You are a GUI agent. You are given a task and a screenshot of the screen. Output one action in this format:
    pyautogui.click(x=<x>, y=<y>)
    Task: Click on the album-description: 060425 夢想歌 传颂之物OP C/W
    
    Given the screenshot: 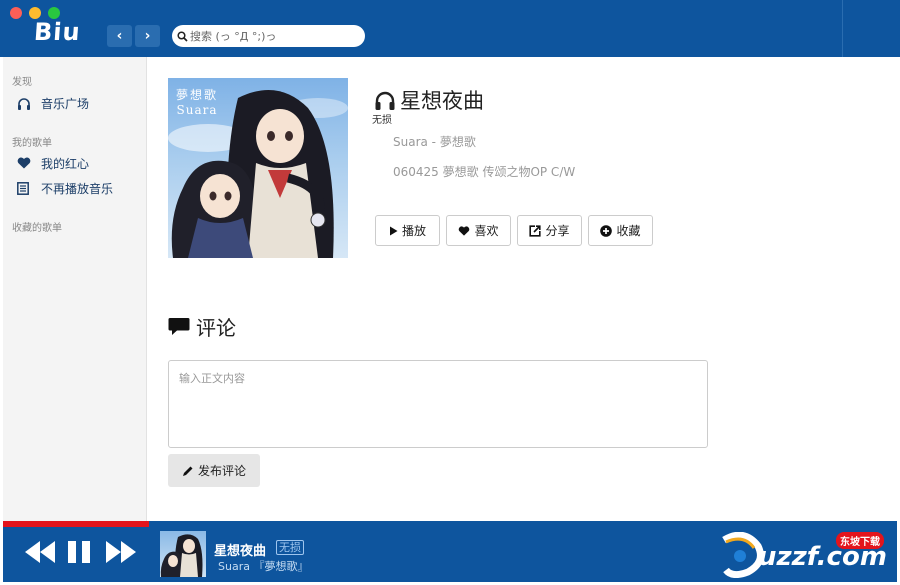 What is the action you would take?
    pyautogui.click(x=484, y=172)
    